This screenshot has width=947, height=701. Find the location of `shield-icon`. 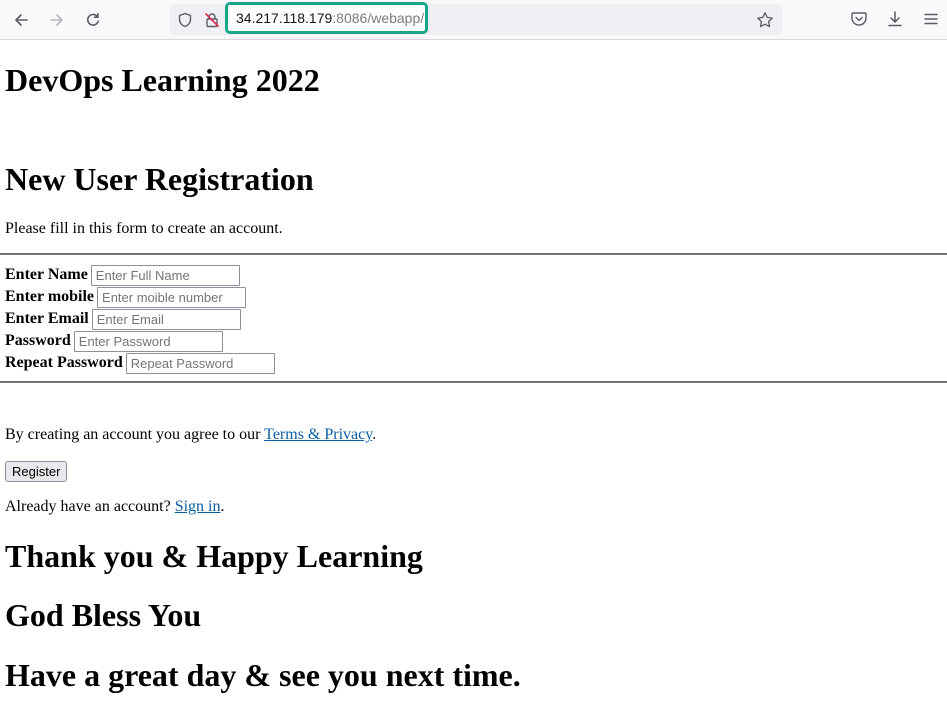

shield-icon is located at coordinates (185, 20).